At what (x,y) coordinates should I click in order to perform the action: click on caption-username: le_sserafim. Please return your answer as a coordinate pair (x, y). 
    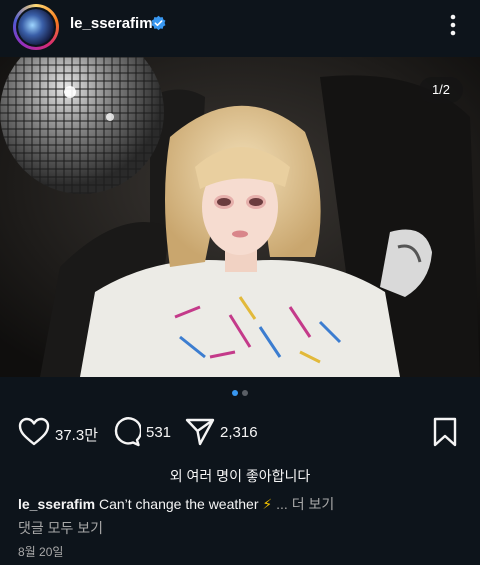
    Looking at the image, I should click on (56, 504).